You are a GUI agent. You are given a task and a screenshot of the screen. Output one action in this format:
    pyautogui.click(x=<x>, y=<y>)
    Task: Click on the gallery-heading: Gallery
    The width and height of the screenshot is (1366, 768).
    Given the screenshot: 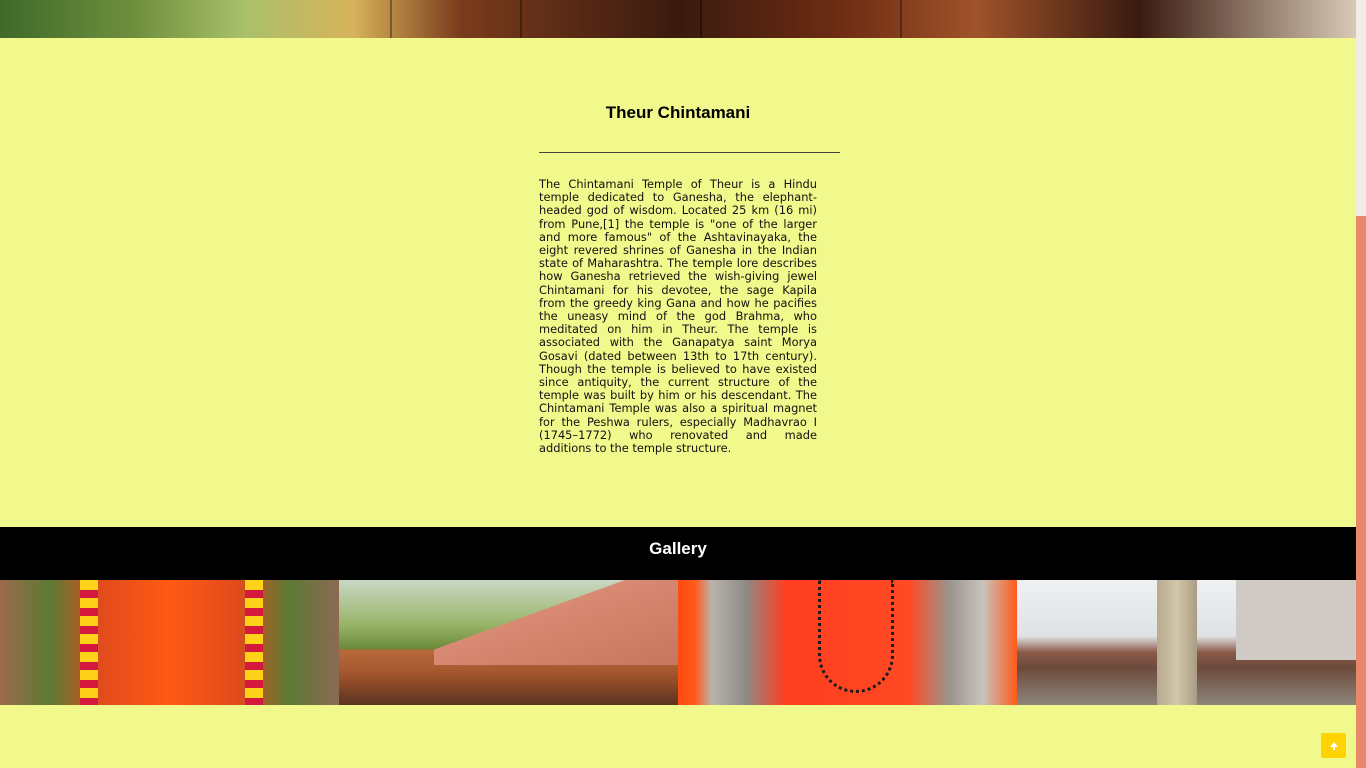 What is the action you would take?
    pyautogui.click(x=678, y=548)
    